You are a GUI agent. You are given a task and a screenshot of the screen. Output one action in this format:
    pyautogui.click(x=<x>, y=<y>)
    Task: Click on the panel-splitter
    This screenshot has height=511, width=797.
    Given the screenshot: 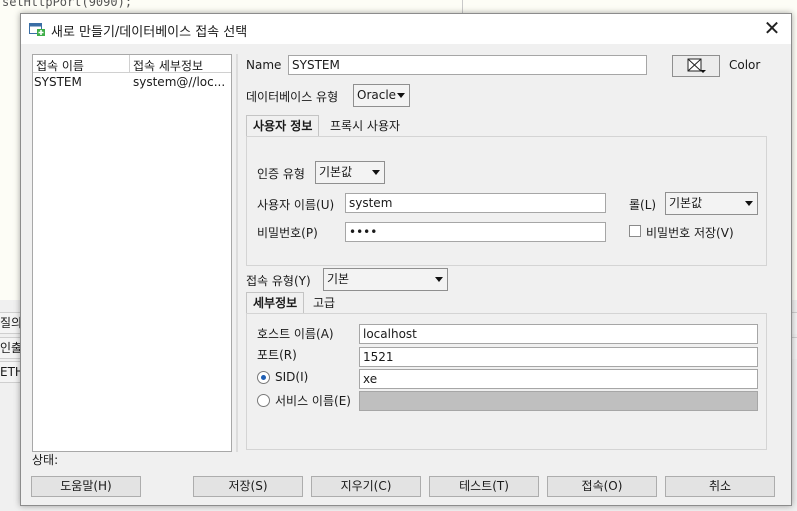 What is the action you would take?
    pyautogui.click(x=237, y=253)
    